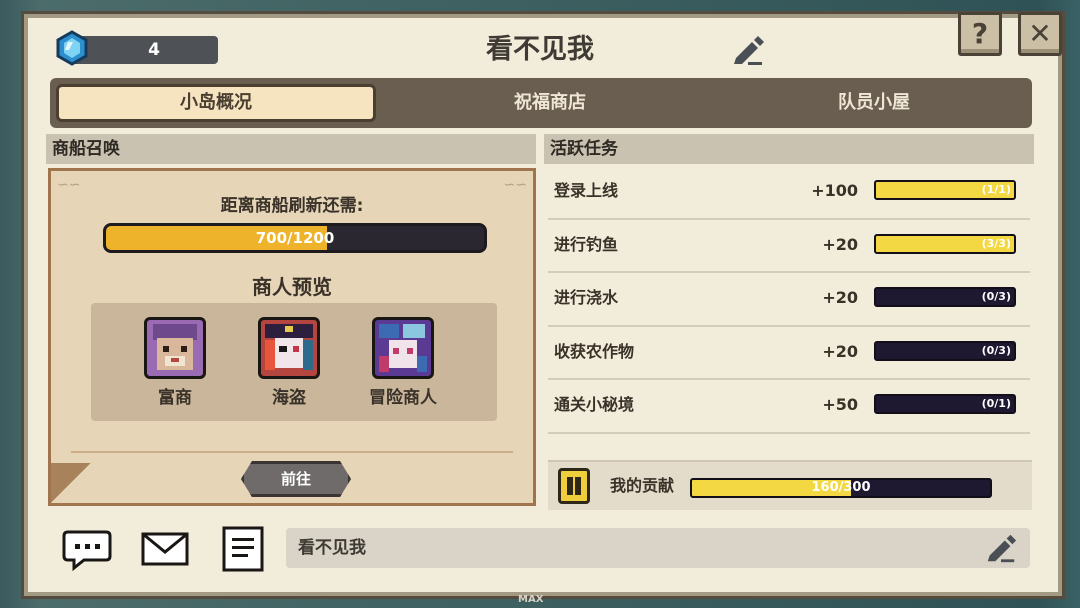  I want to click on tab-blessing-shop: 祝福商店, so click(550, 103).